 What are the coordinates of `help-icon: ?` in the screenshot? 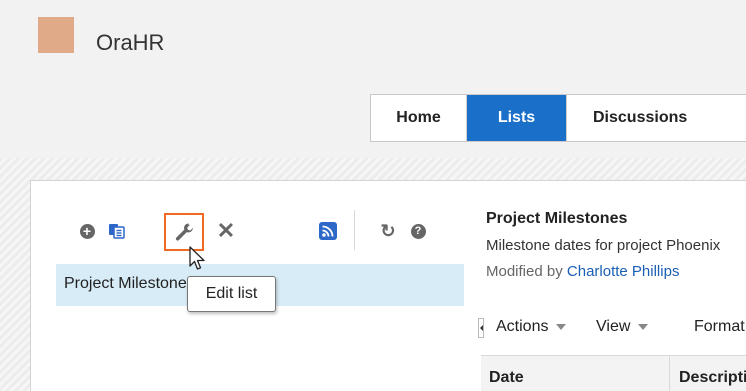 It's located at (418, 231).